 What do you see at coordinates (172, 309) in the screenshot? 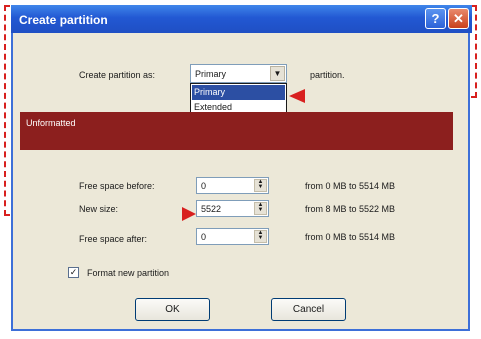
I see `ok-button: OK` at bounding box center [172, 309].